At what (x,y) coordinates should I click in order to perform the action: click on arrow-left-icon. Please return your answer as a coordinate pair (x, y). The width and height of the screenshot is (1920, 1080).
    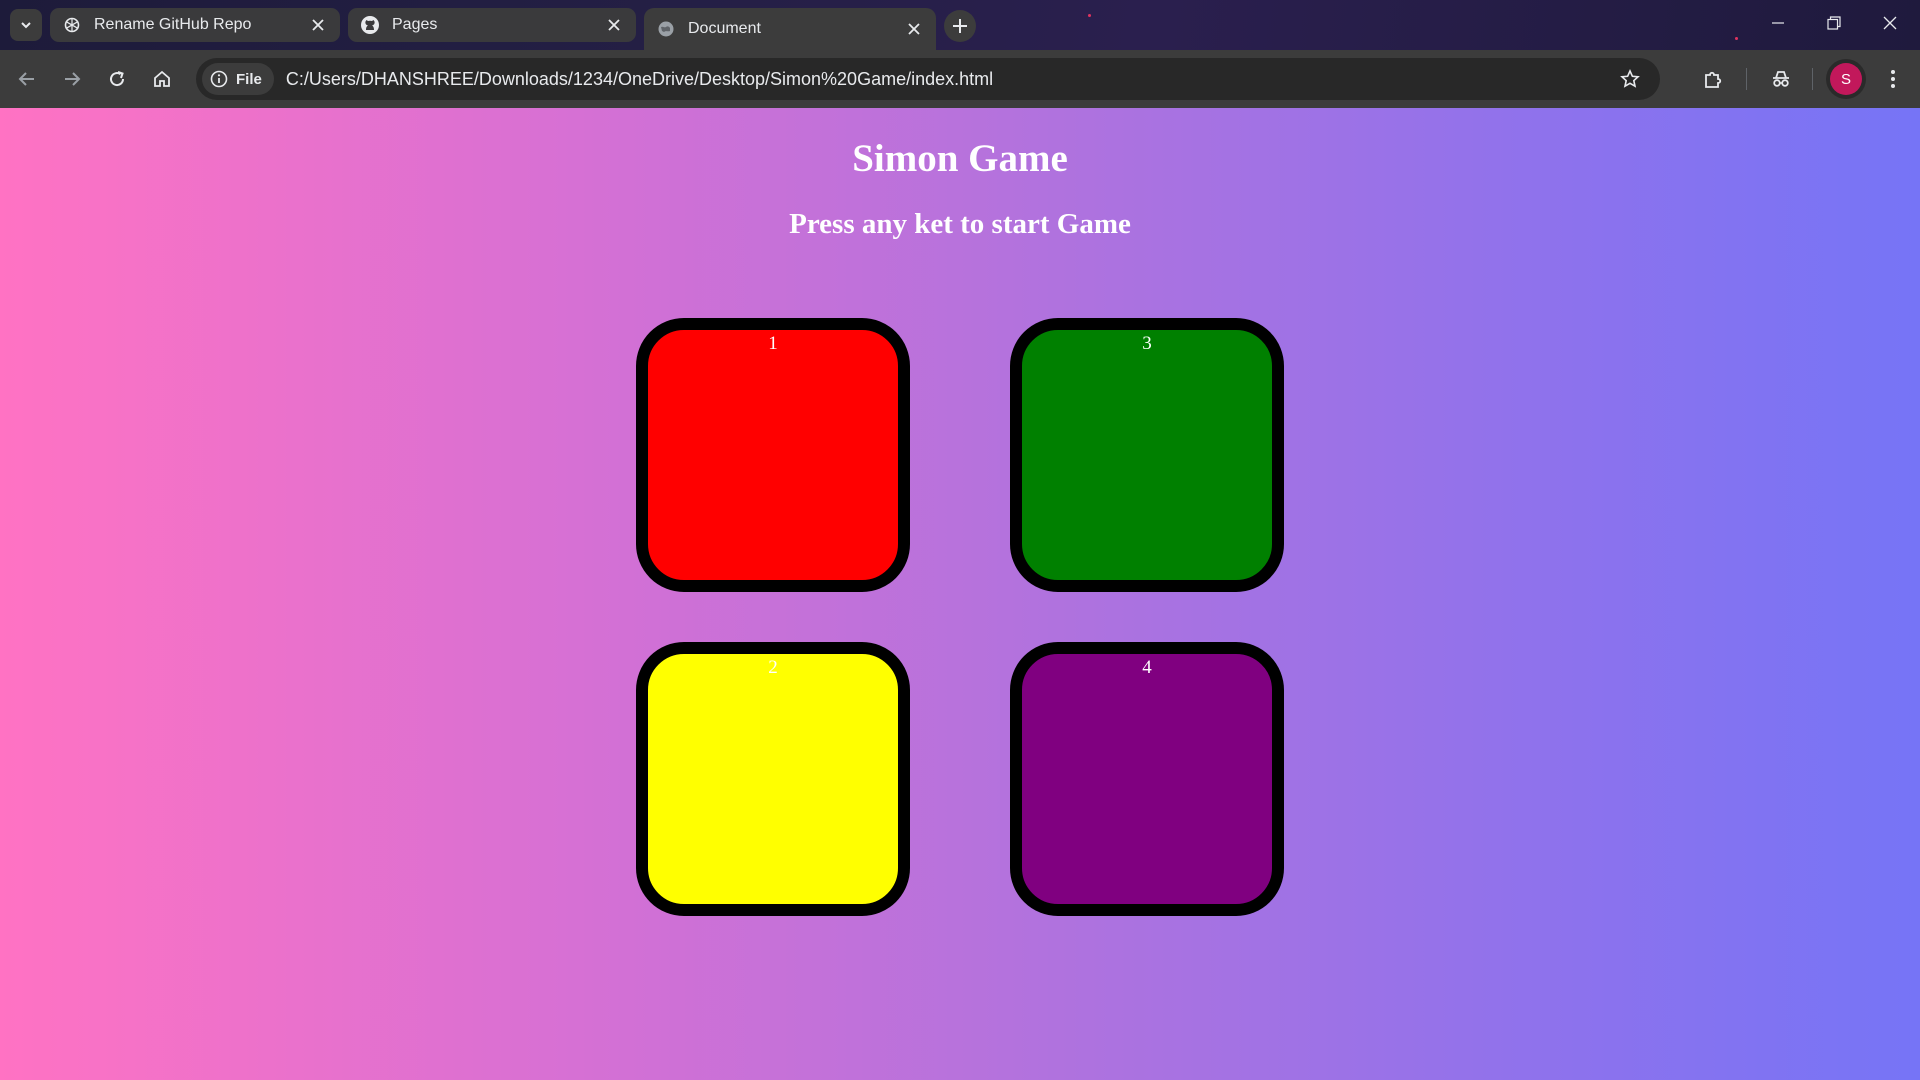
    Looking at the image, I should click on (26, 79).